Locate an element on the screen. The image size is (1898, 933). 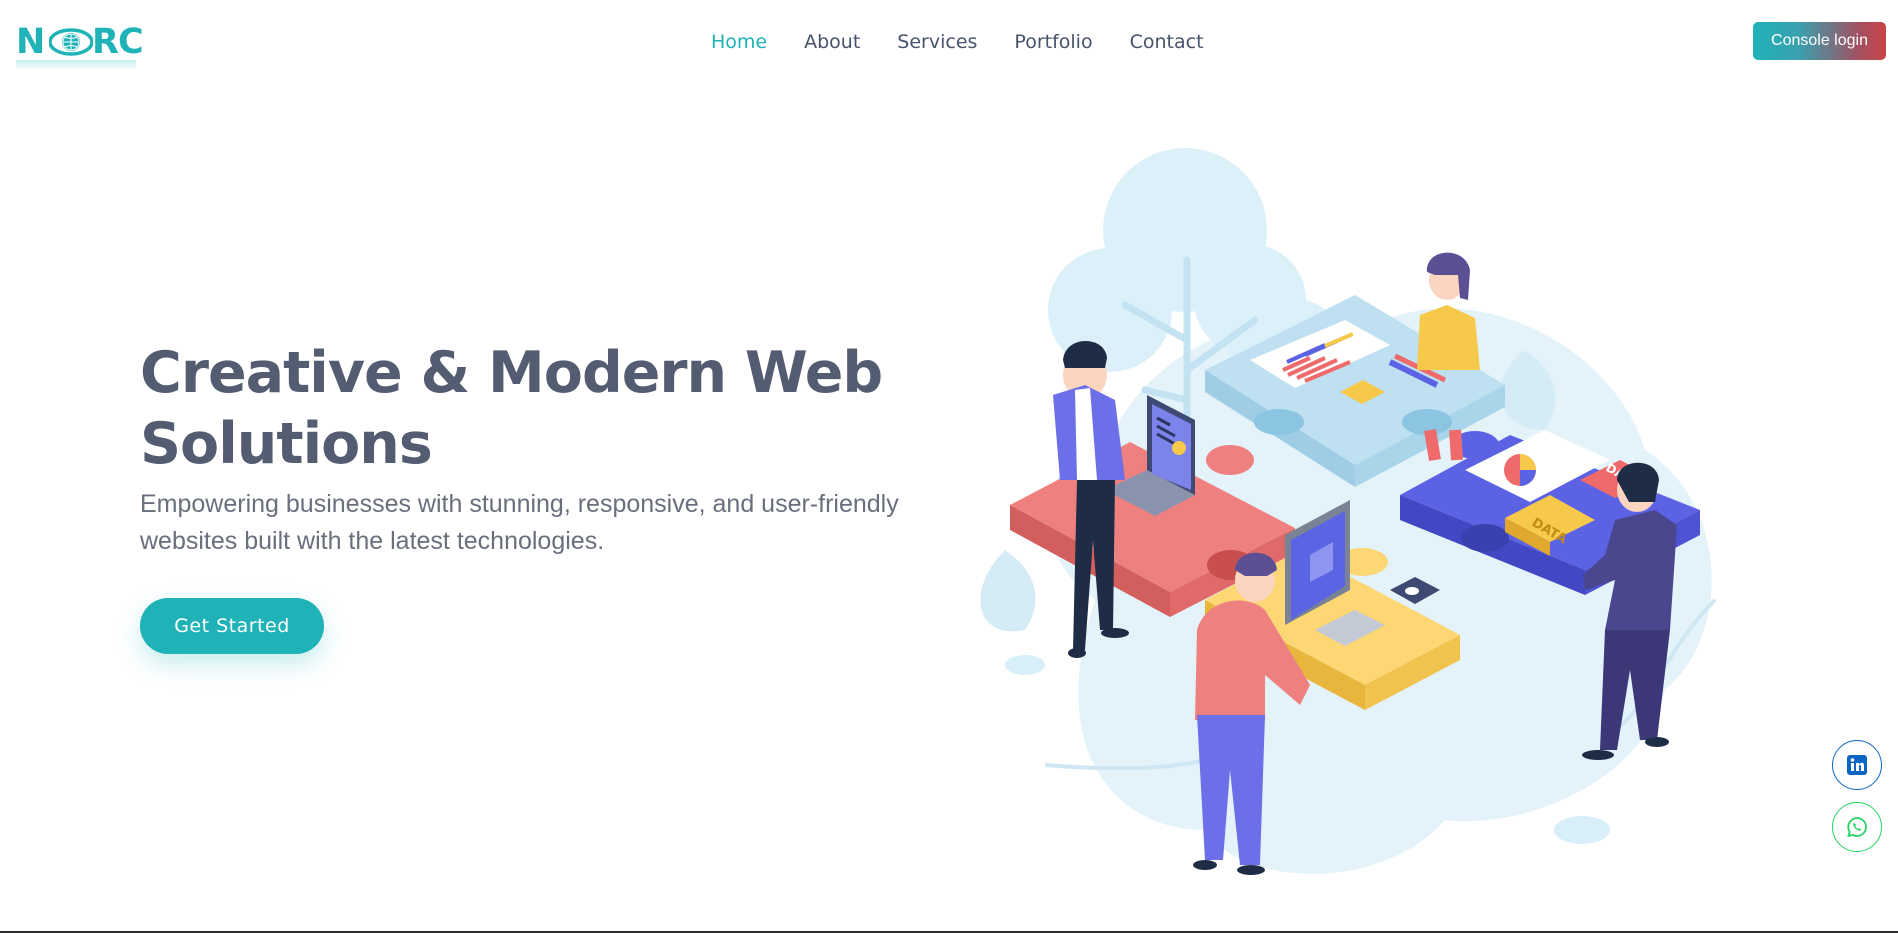
nav-home: Home is located at coordinates (739, 42).